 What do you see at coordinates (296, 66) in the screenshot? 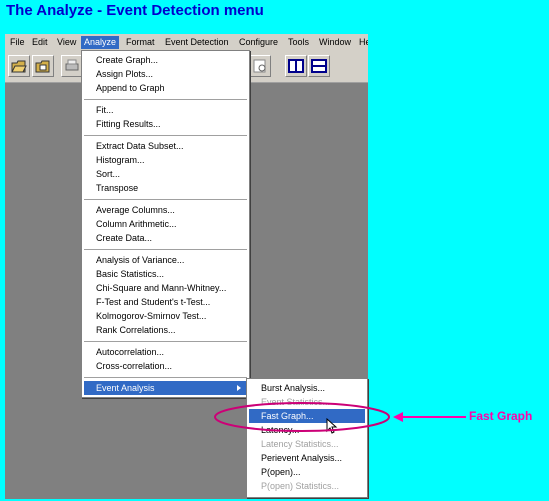
I see `split-vertical-icon` at bounding box center [296, 66].